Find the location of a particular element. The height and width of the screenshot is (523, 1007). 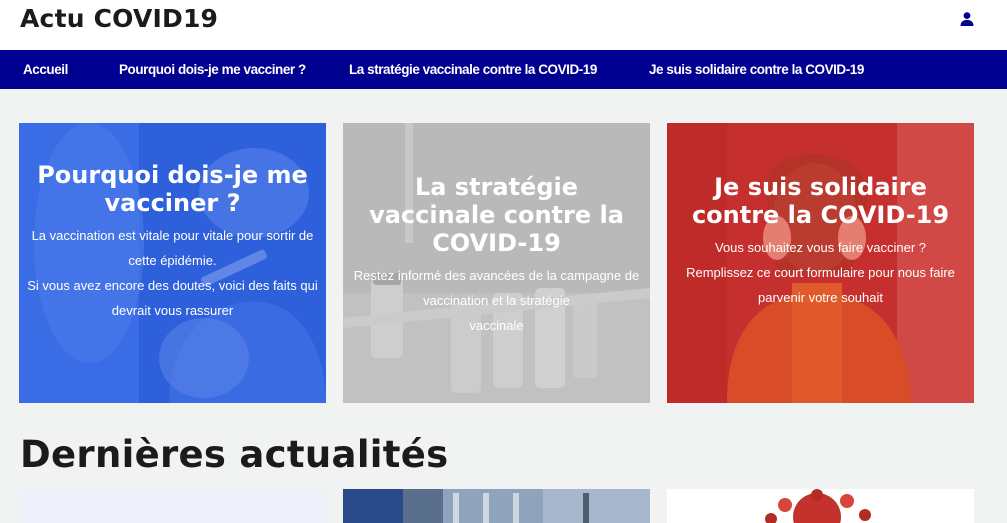

card-body-line: vaccinale is located at coordinates (496, 325).